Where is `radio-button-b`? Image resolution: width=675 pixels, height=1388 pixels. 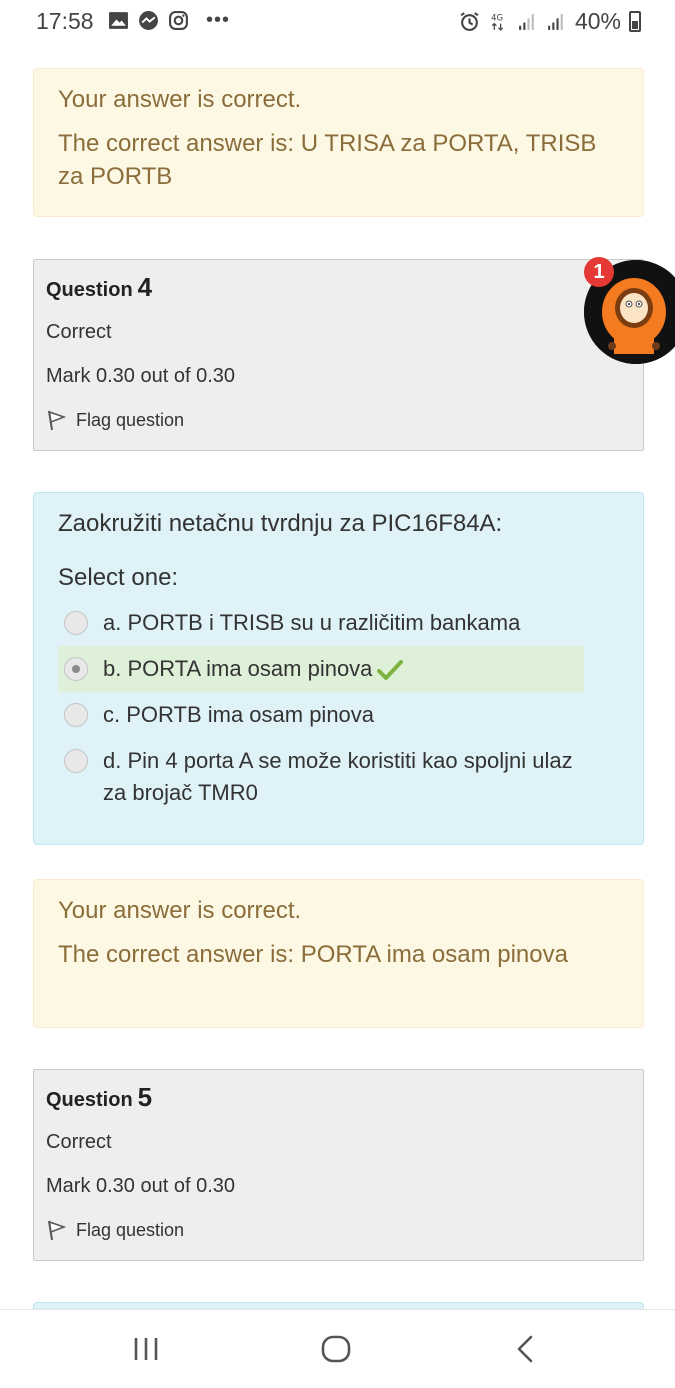 radio-button-b is located at coordinates (76, 669).